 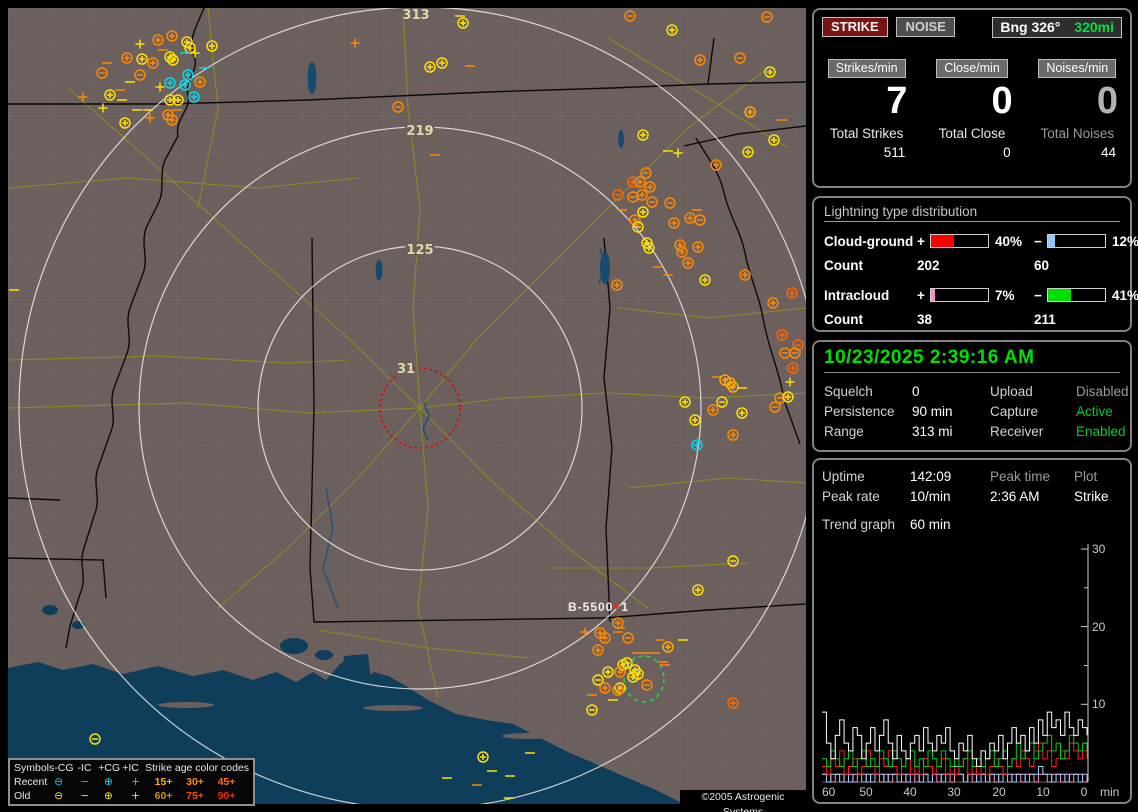 What do you see at coordinates (1108, 152) in the screenshot?
I see `total-noises-value: 44` at bounding box center [1108, 152].